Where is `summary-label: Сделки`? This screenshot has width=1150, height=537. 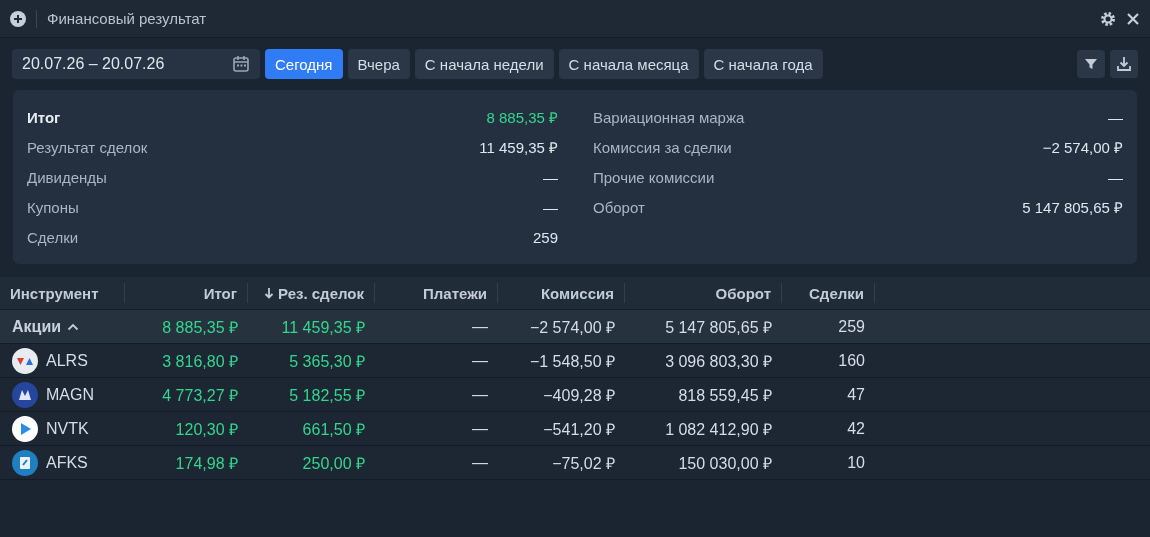
summary-label: Сделки is located at coordinates (53, 237).